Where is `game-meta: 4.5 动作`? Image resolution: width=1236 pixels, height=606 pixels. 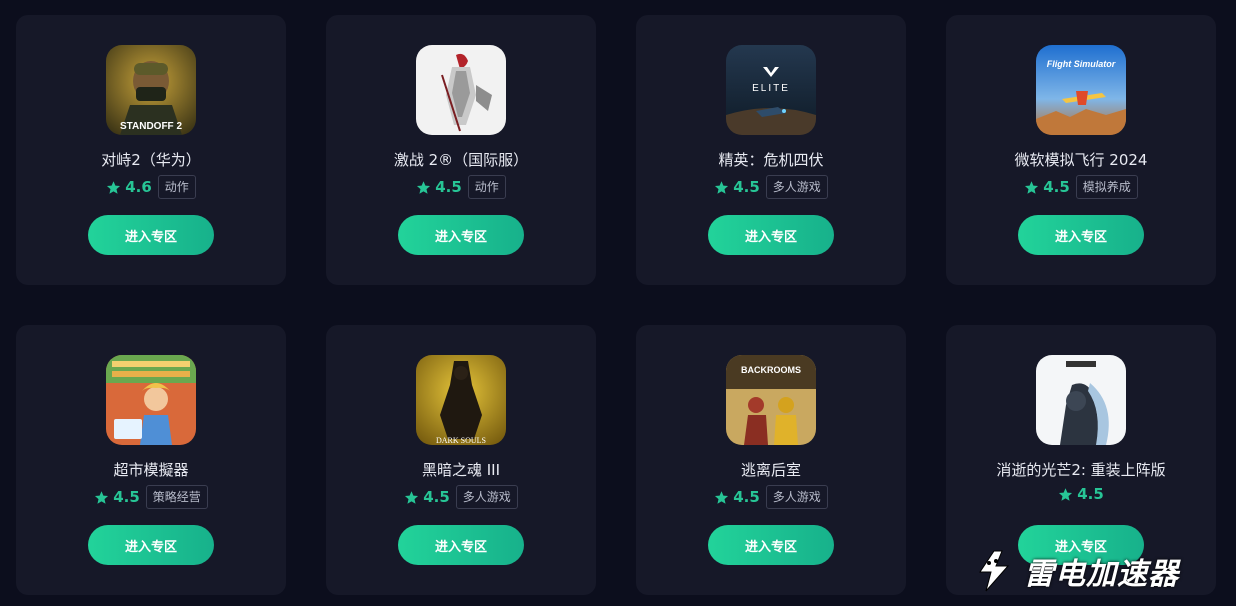 game-meta: 4.5 动作 is located at coordinates (461, 187).